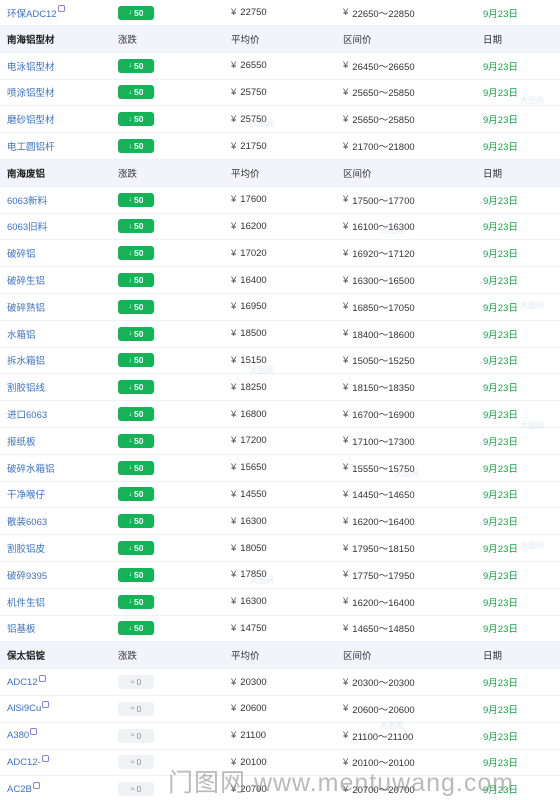 The height and width of the screenshot is (800, 560). Describe the element at coordinates (253, 66) in the screenshot. I see `avg-price: 26550` at that location.